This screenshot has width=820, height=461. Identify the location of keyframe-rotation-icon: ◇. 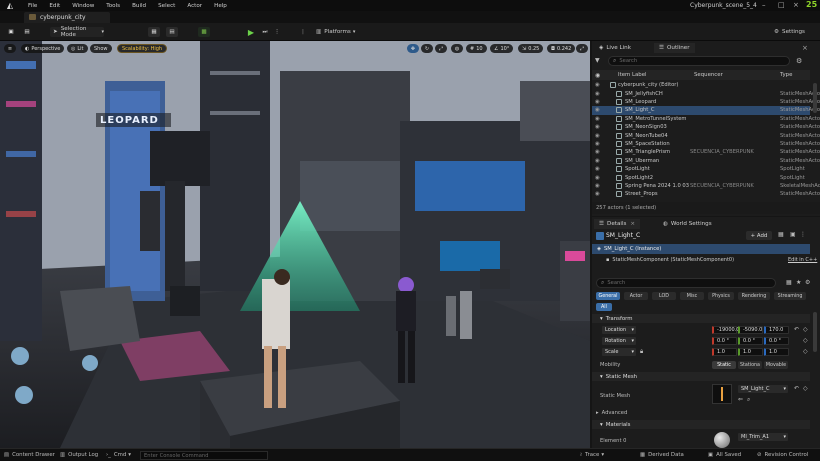
(805, 340).